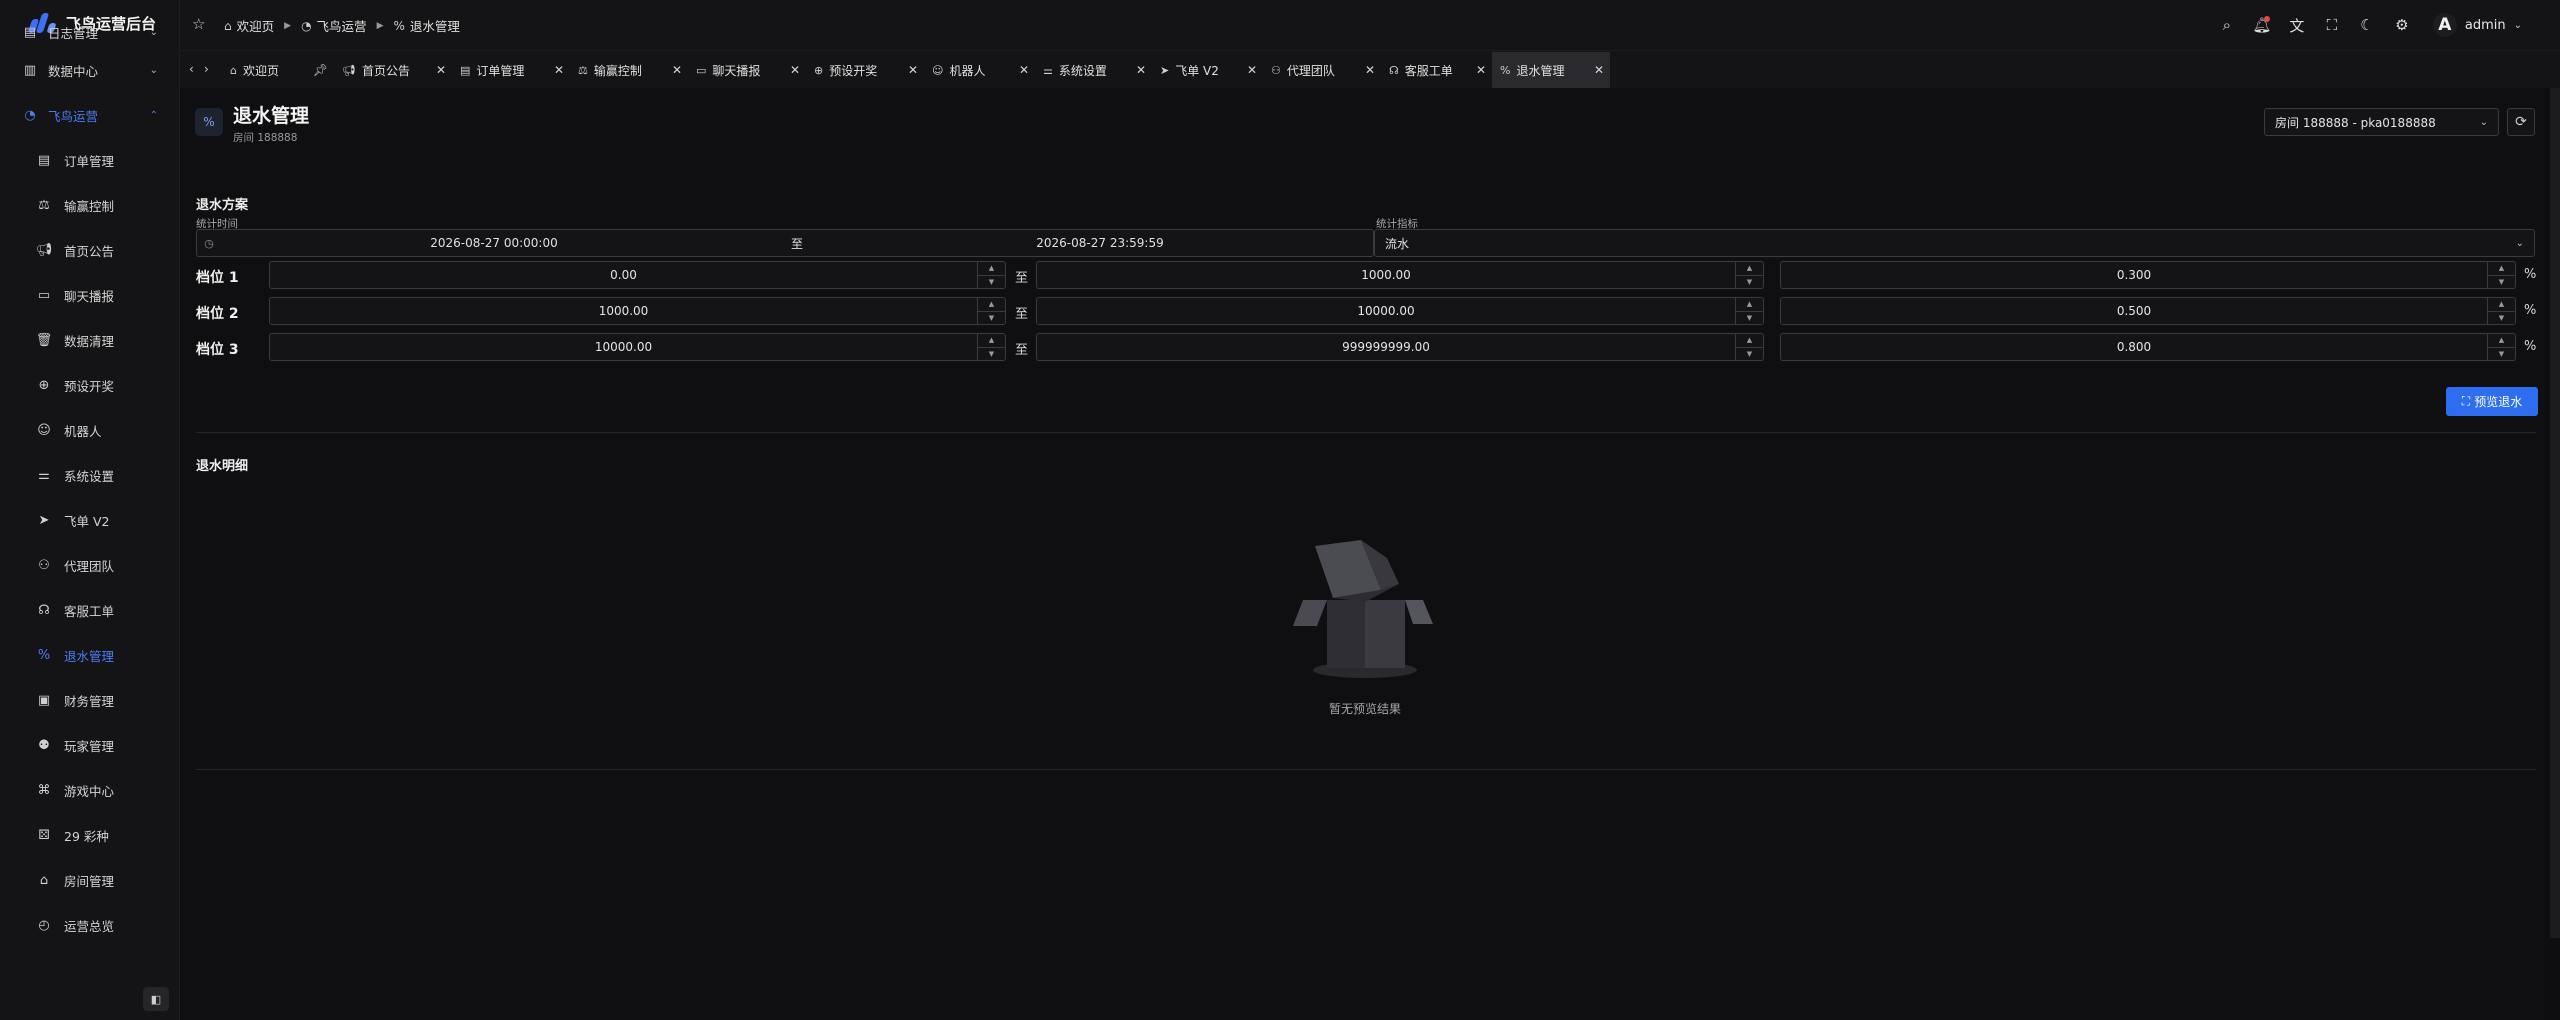  I want to click on refresh-button: ⟳, so click(2521, 122).